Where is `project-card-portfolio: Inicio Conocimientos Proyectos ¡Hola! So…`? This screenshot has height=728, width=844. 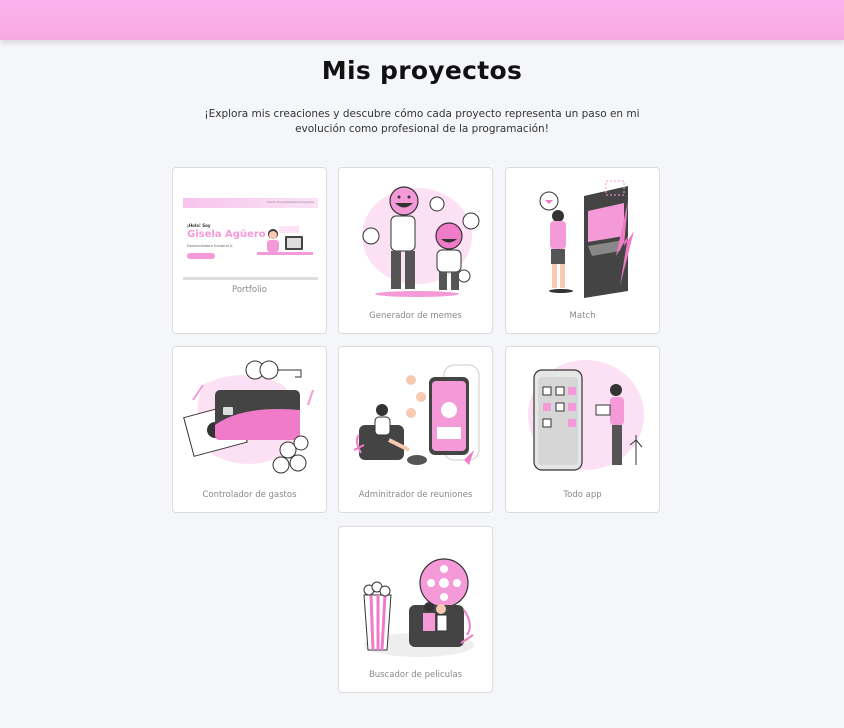
project-card-portfolio: Inicio Conocimientos Proyectos ¡Hola! So… is located at coordinates (249, 250).